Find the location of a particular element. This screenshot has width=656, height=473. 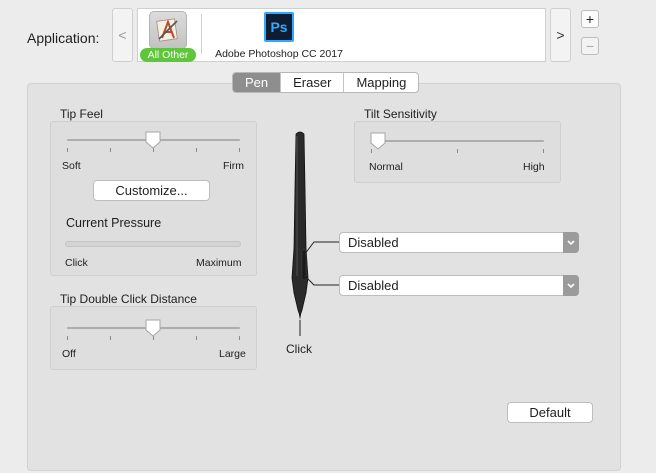

default-button: Default is located at coordinates (550, 412).